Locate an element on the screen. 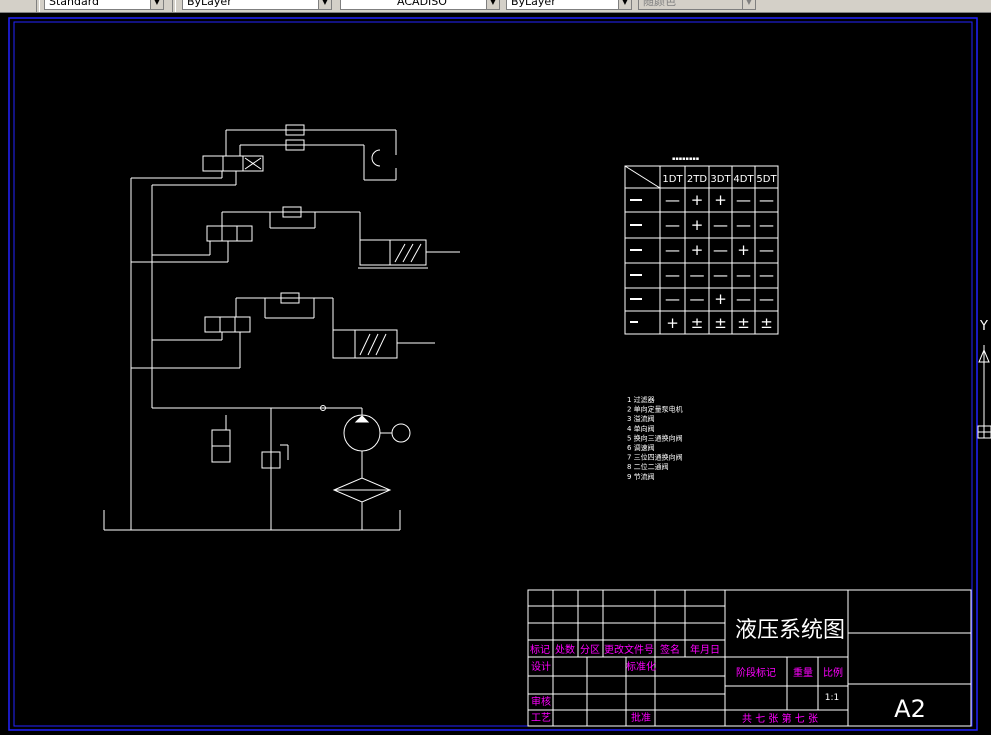 The width and height of the screenshot is (991, 735). parts-list-item: 1 过滤器 is located at coordinates (641, 399).